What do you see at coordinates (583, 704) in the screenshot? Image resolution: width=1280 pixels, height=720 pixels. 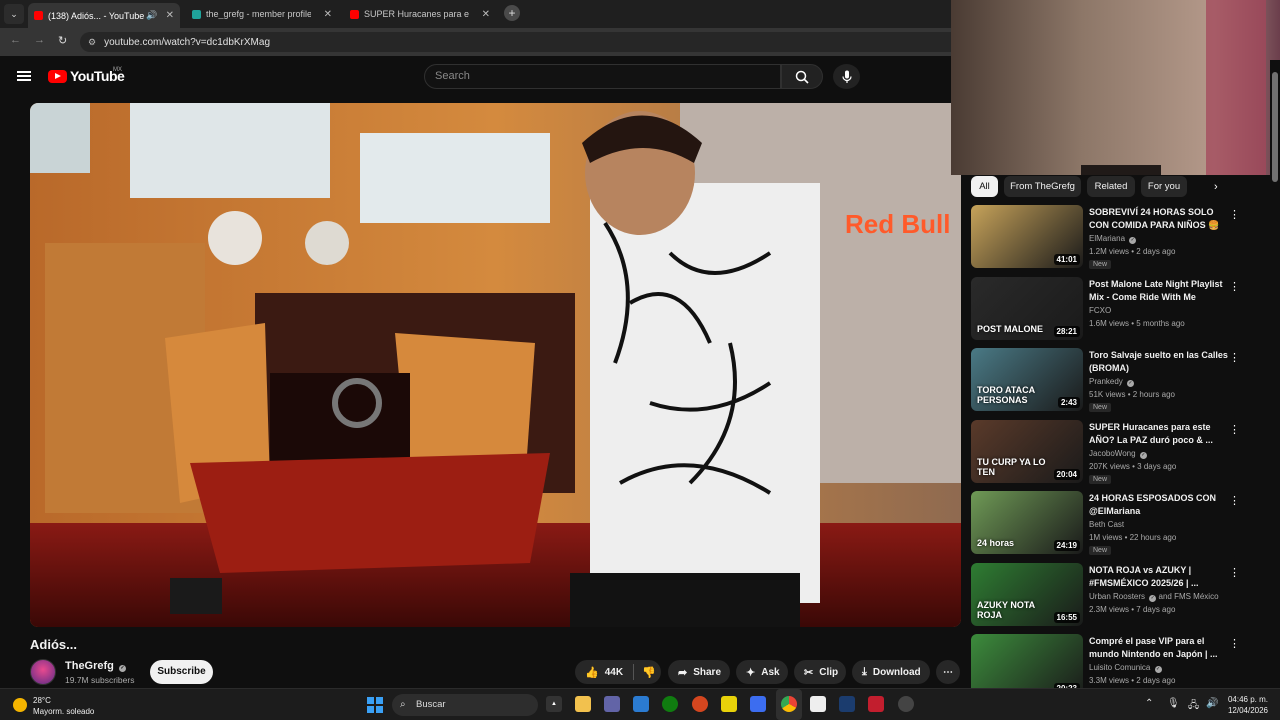 I see `file-explorer-icon` at bounding box center [583, 704].